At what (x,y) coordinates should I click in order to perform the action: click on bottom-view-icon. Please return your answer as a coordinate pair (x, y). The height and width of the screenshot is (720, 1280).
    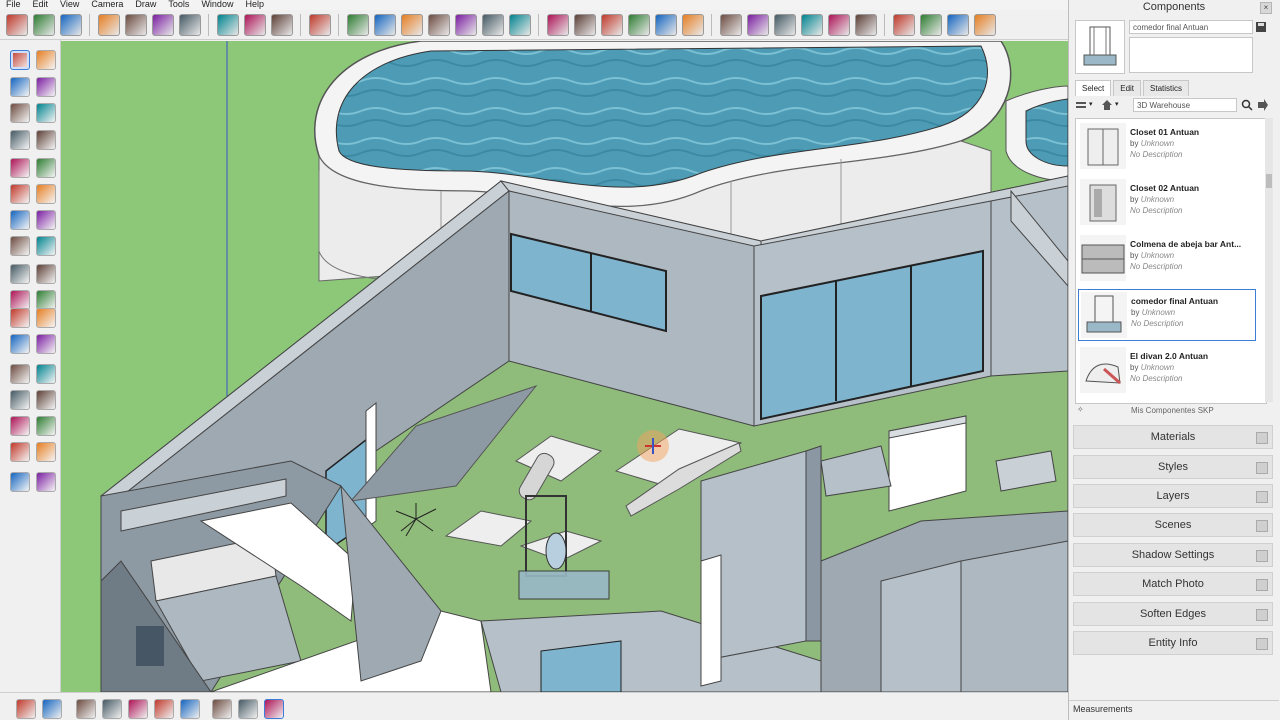
    Looking at the image, I should click on (190, 709).